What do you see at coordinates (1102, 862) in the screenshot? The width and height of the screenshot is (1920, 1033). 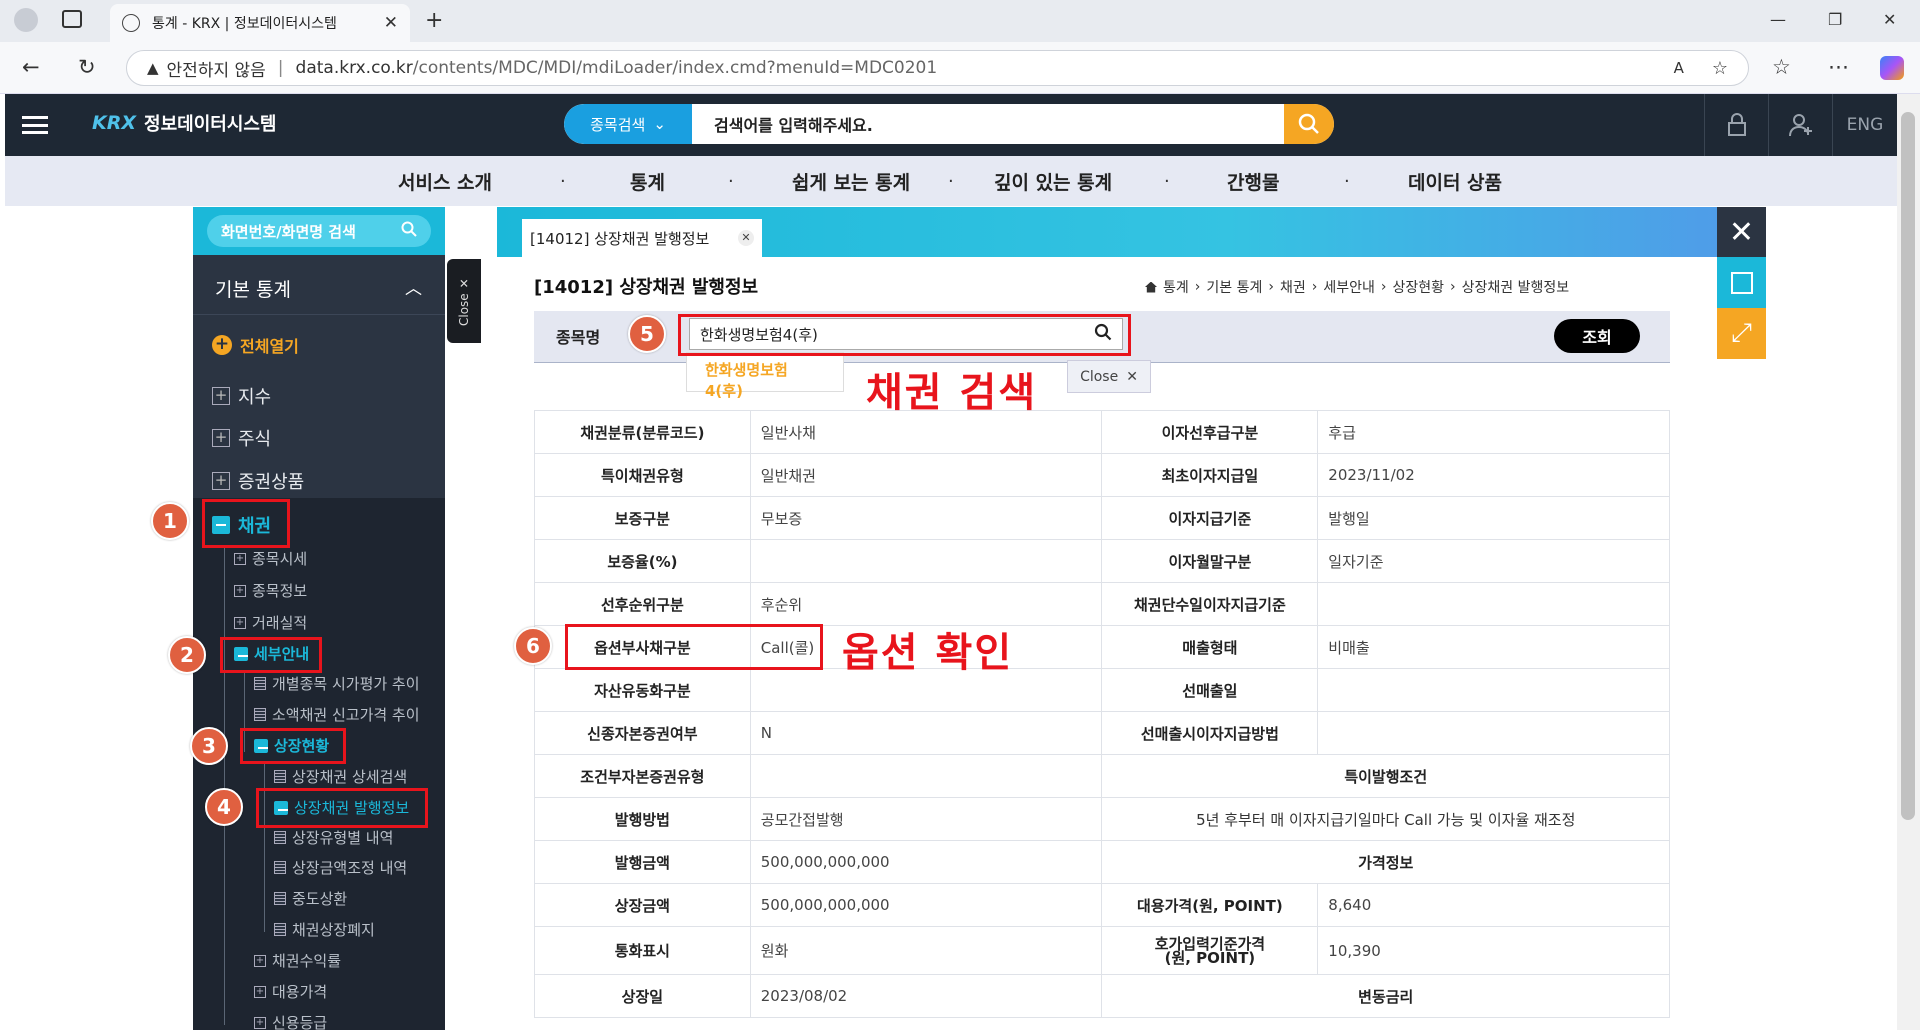 I see `table-row: 발행금액 500,000,000,000 가격정보` at bounding box center [1102, 862].